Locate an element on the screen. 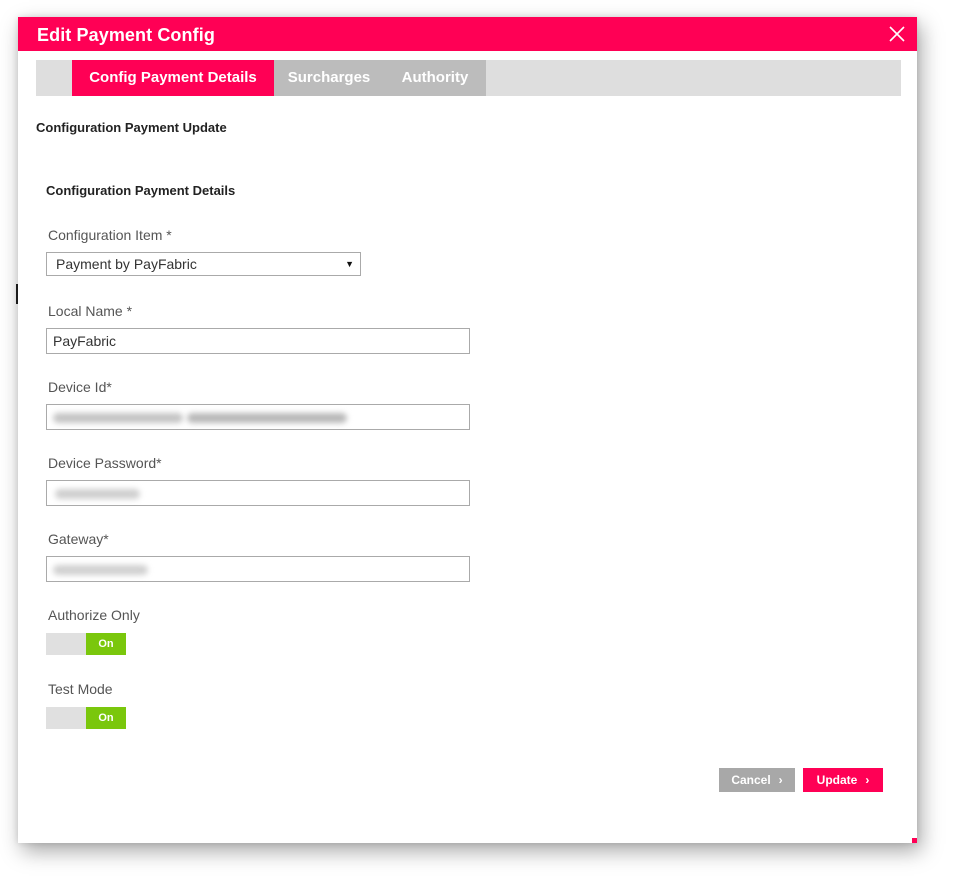 This screenshot has width=965, height=891. cancel-button-label: Cancel is located at coordinates (751, 780).